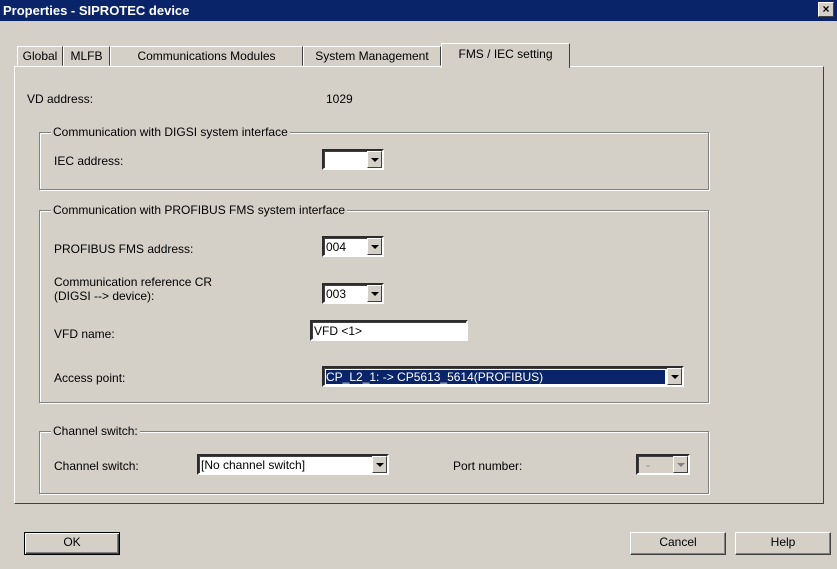  Describe the element at coordinates (253, 465) in the screenshot. I see `channel-switch-value: [No channel switch]` at that location.